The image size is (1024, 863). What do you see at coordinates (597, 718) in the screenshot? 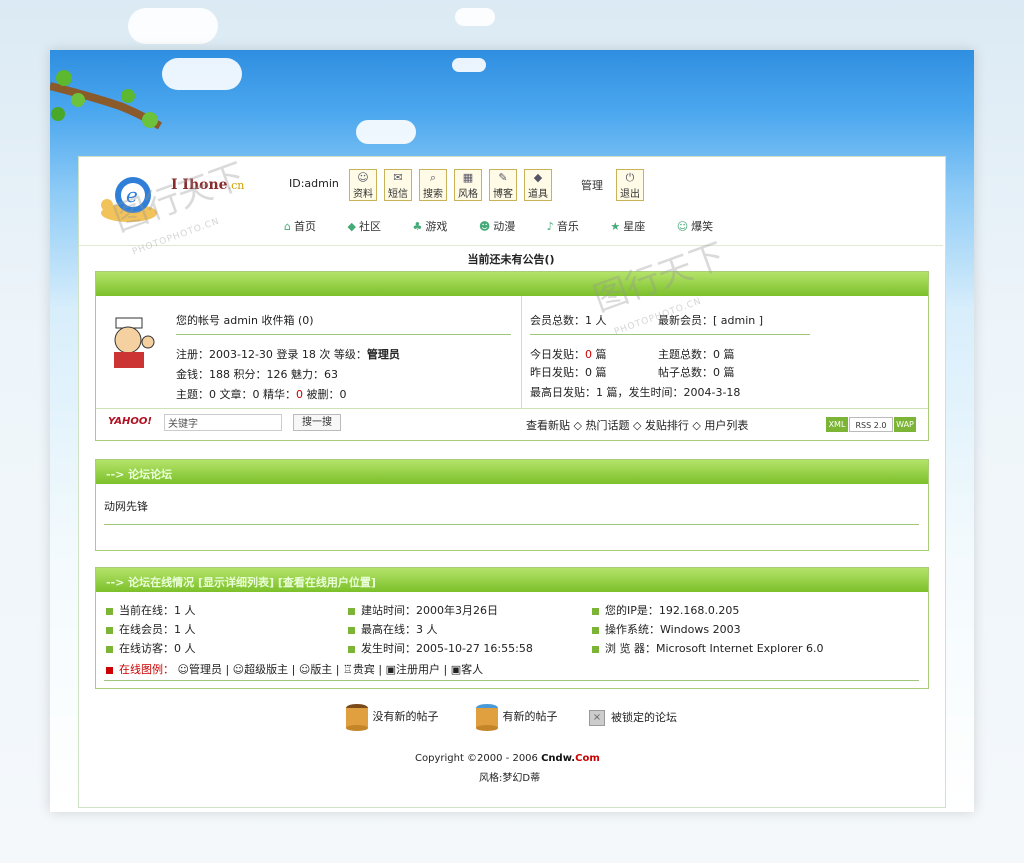
I see `lock-icon: ×` at bounding box center [597, 718].